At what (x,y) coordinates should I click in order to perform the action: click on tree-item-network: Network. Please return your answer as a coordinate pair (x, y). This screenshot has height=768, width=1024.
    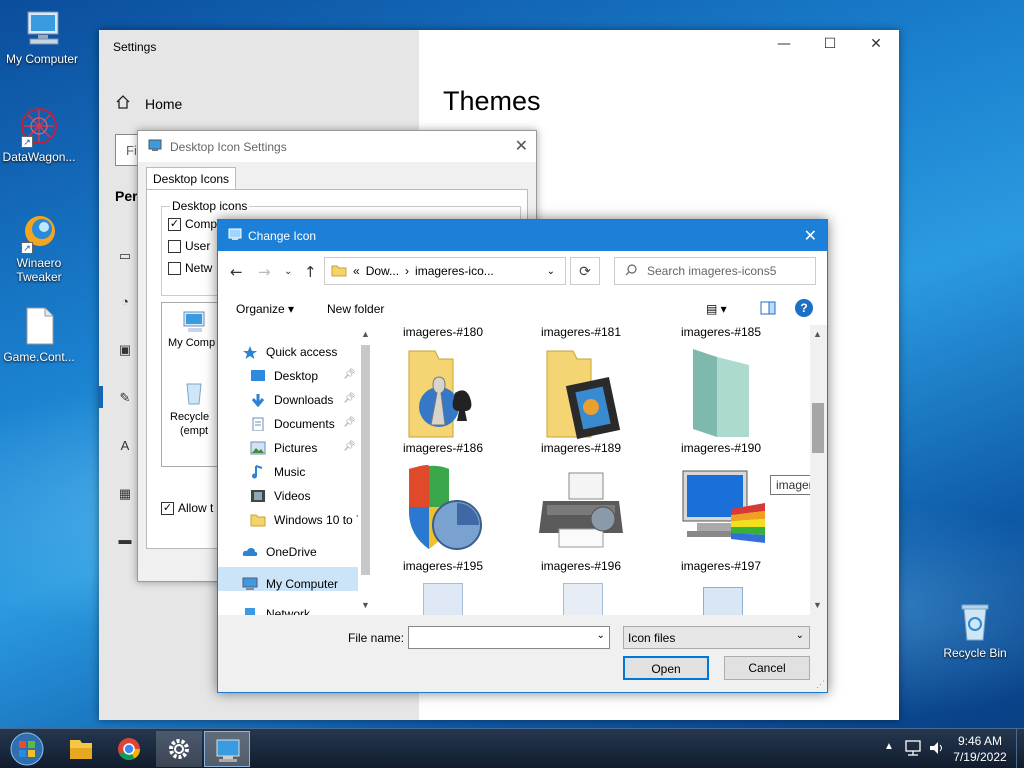
    Looking at the image, I should click on (276, 611).